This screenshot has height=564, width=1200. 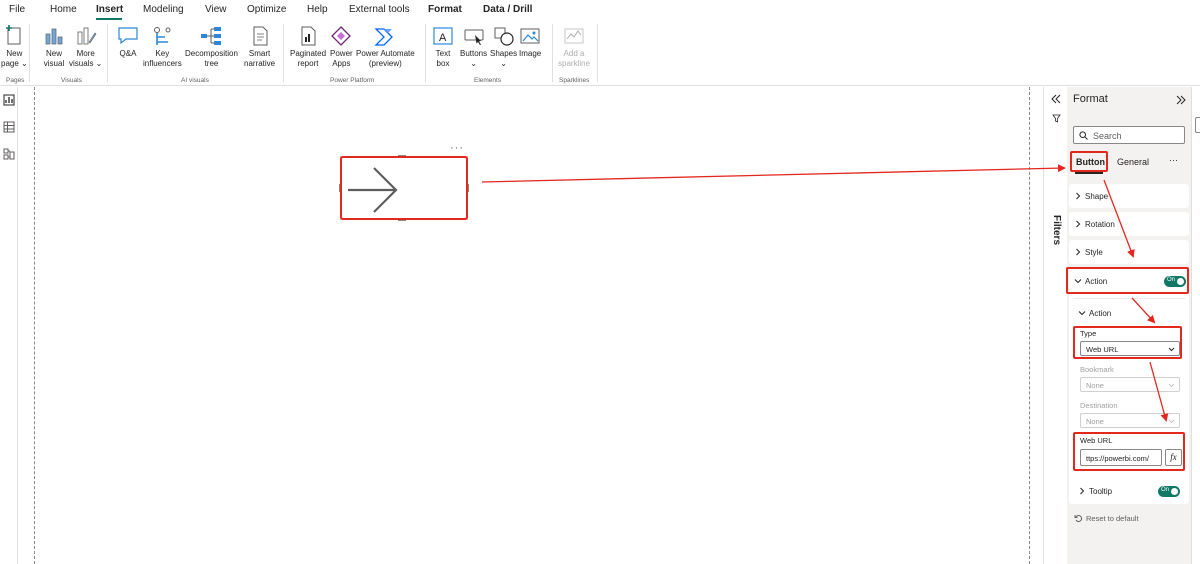 What do you see at coordinates (317, 9) in the screenshot?
I see `menu-help: Help` at bounding box center [317, 9].